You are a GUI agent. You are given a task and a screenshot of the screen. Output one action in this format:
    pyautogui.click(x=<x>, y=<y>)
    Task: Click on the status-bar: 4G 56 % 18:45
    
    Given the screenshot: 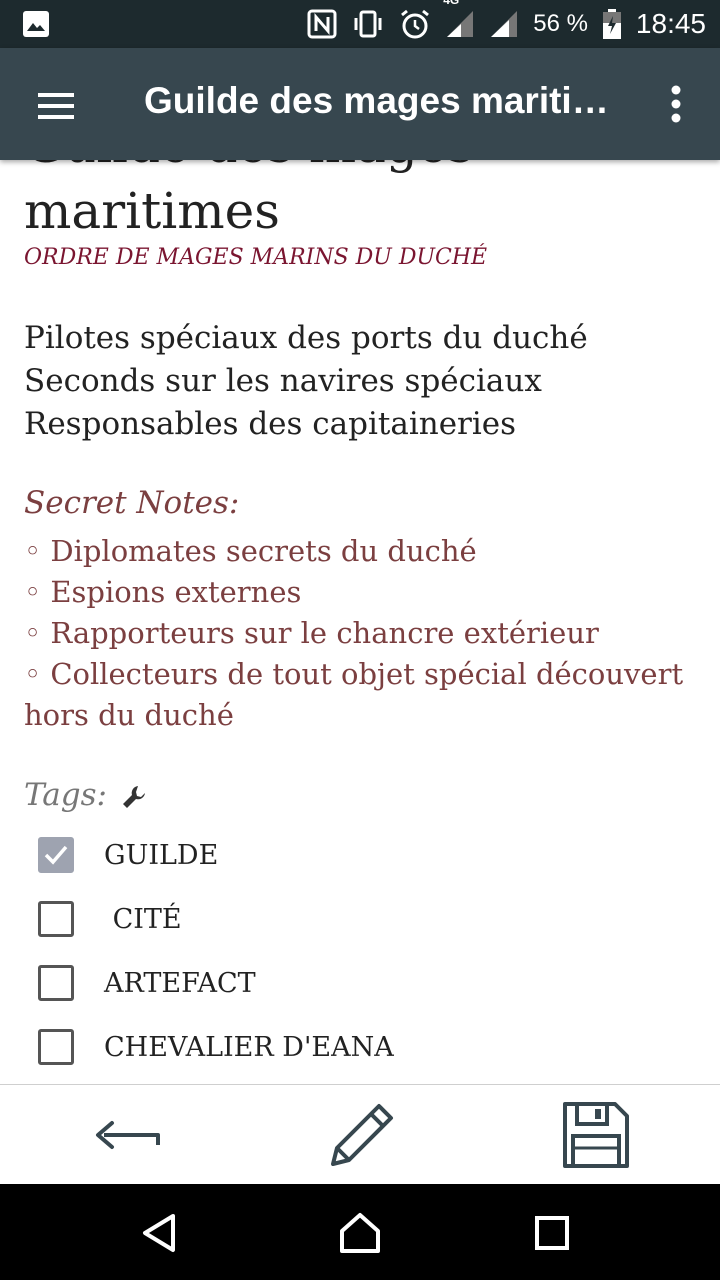 What is the action you would take?
    pyautogui.click(x=360, y=24)
    